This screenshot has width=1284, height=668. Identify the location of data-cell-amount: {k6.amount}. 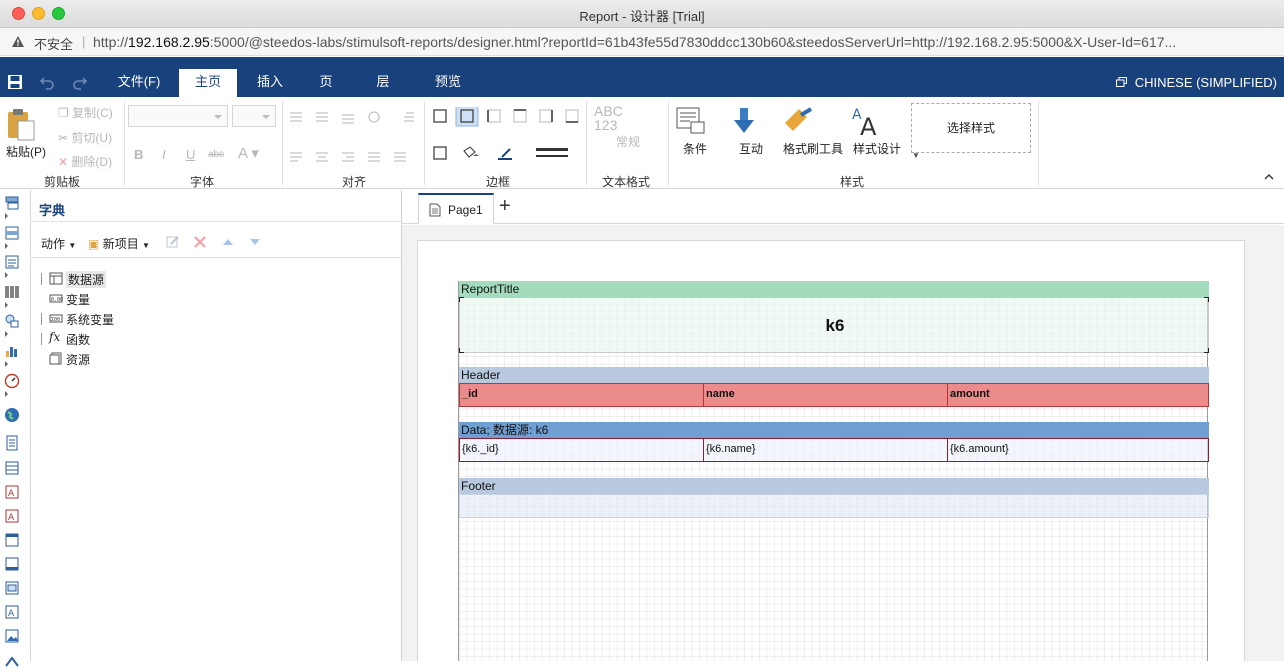
(1078, 450).